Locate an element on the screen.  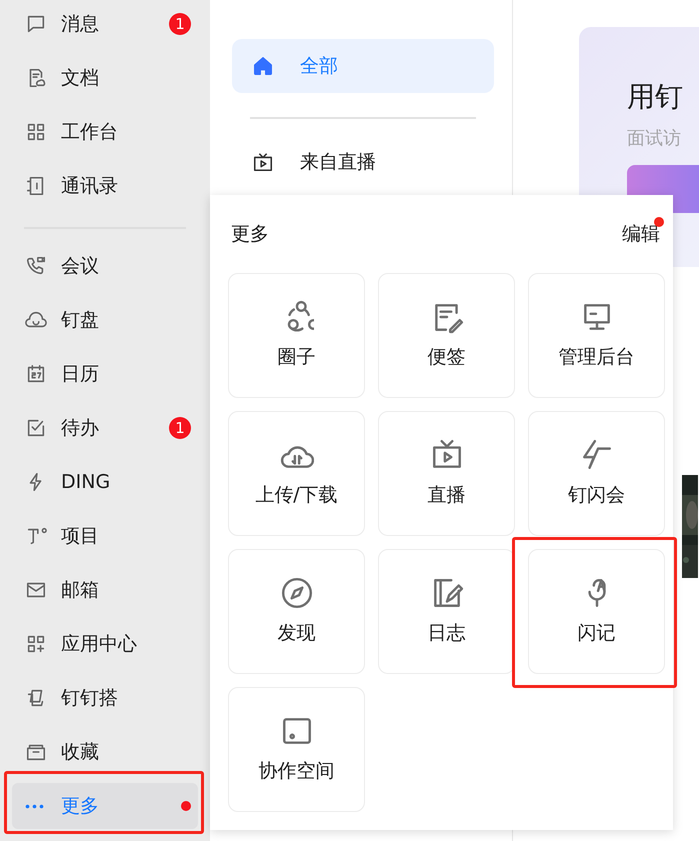
app-tile: 协作空间 is located at coordinates (296, 749).